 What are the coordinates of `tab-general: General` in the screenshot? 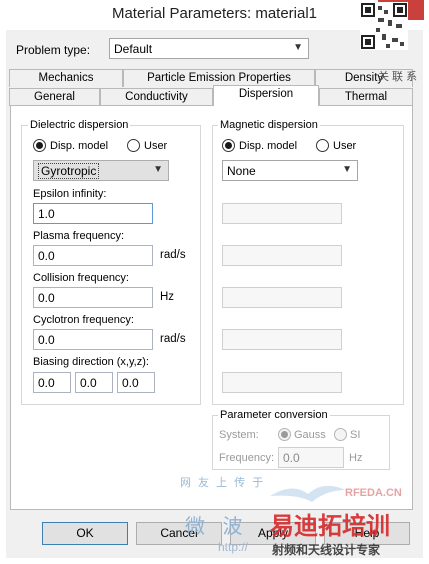 It's located at (54, 97).